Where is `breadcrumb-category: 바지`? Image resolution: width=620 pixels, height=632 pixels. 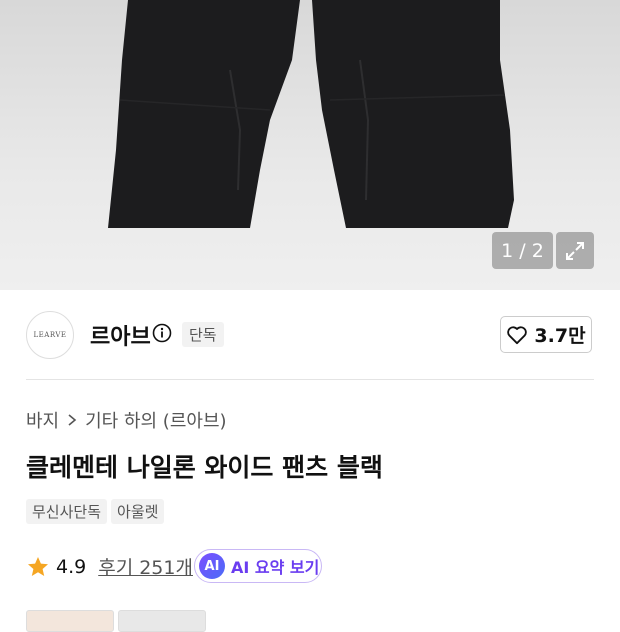 breadcrumb-category: 바지 is located at coordinates (42, 420).